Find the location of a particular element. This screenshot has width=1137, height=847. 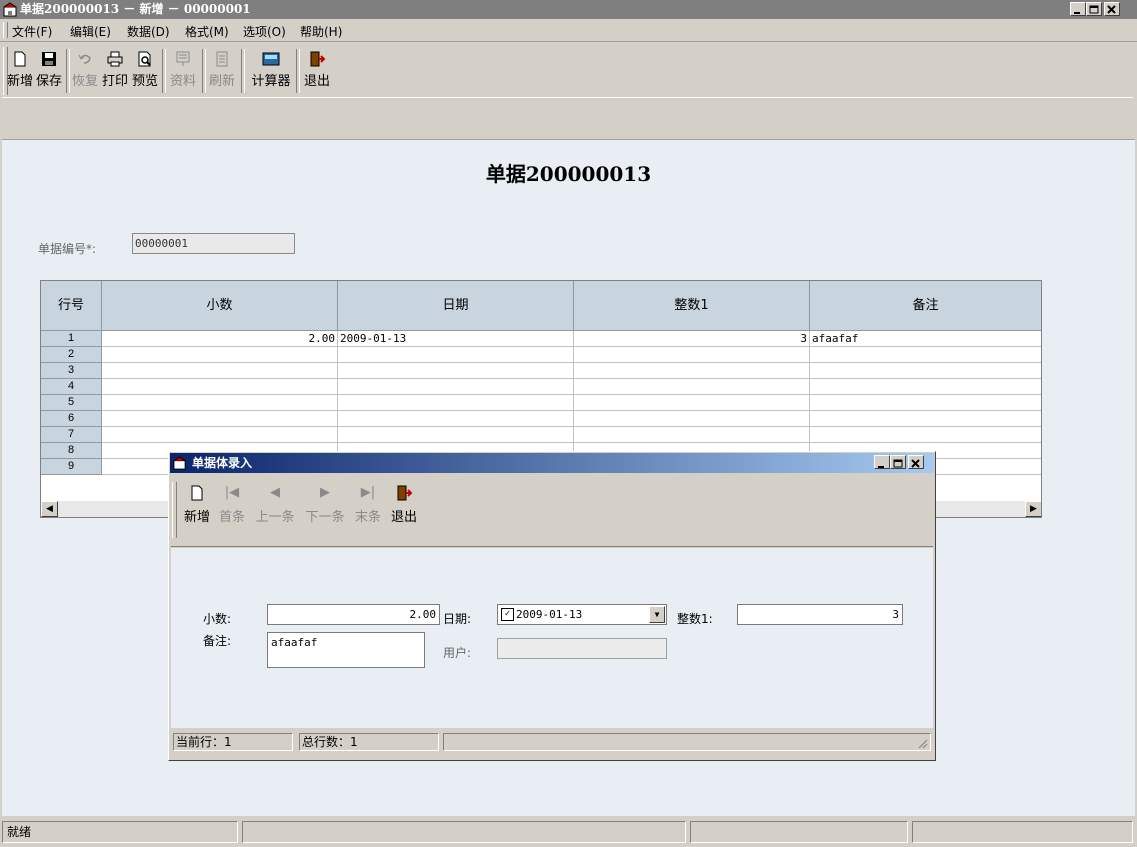

maximize-icon is located at coordinates (1094, 9).